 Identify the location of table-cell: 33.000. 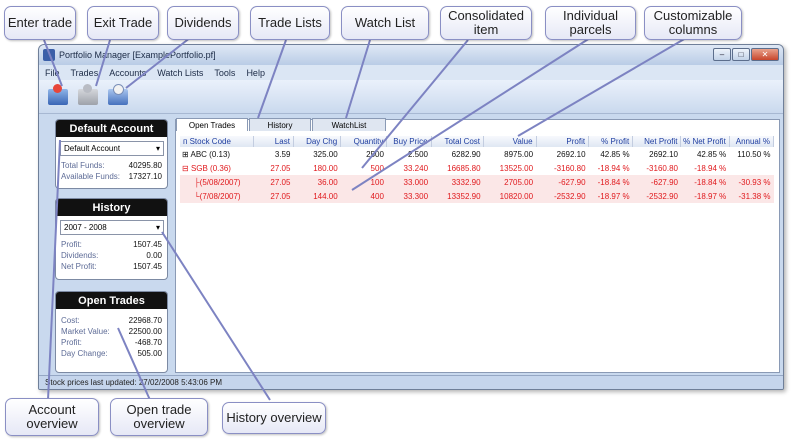
(409, 182).